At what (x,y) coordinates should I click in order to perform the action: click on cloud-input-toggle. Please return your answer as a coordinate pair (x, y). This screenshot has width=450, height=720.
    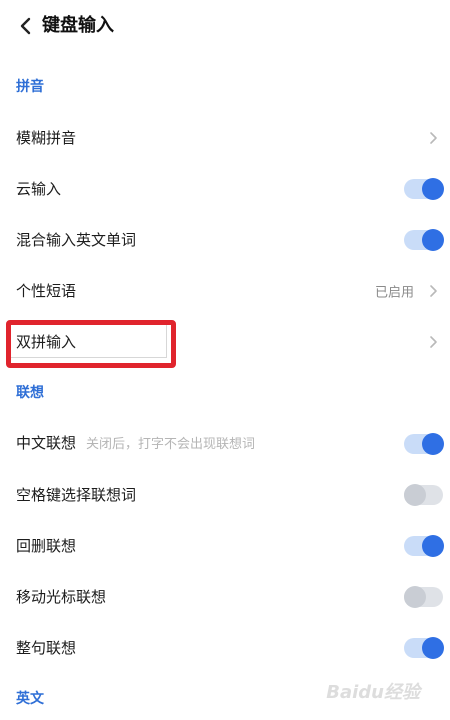
    Looking at the image, I should click on (424, 188).